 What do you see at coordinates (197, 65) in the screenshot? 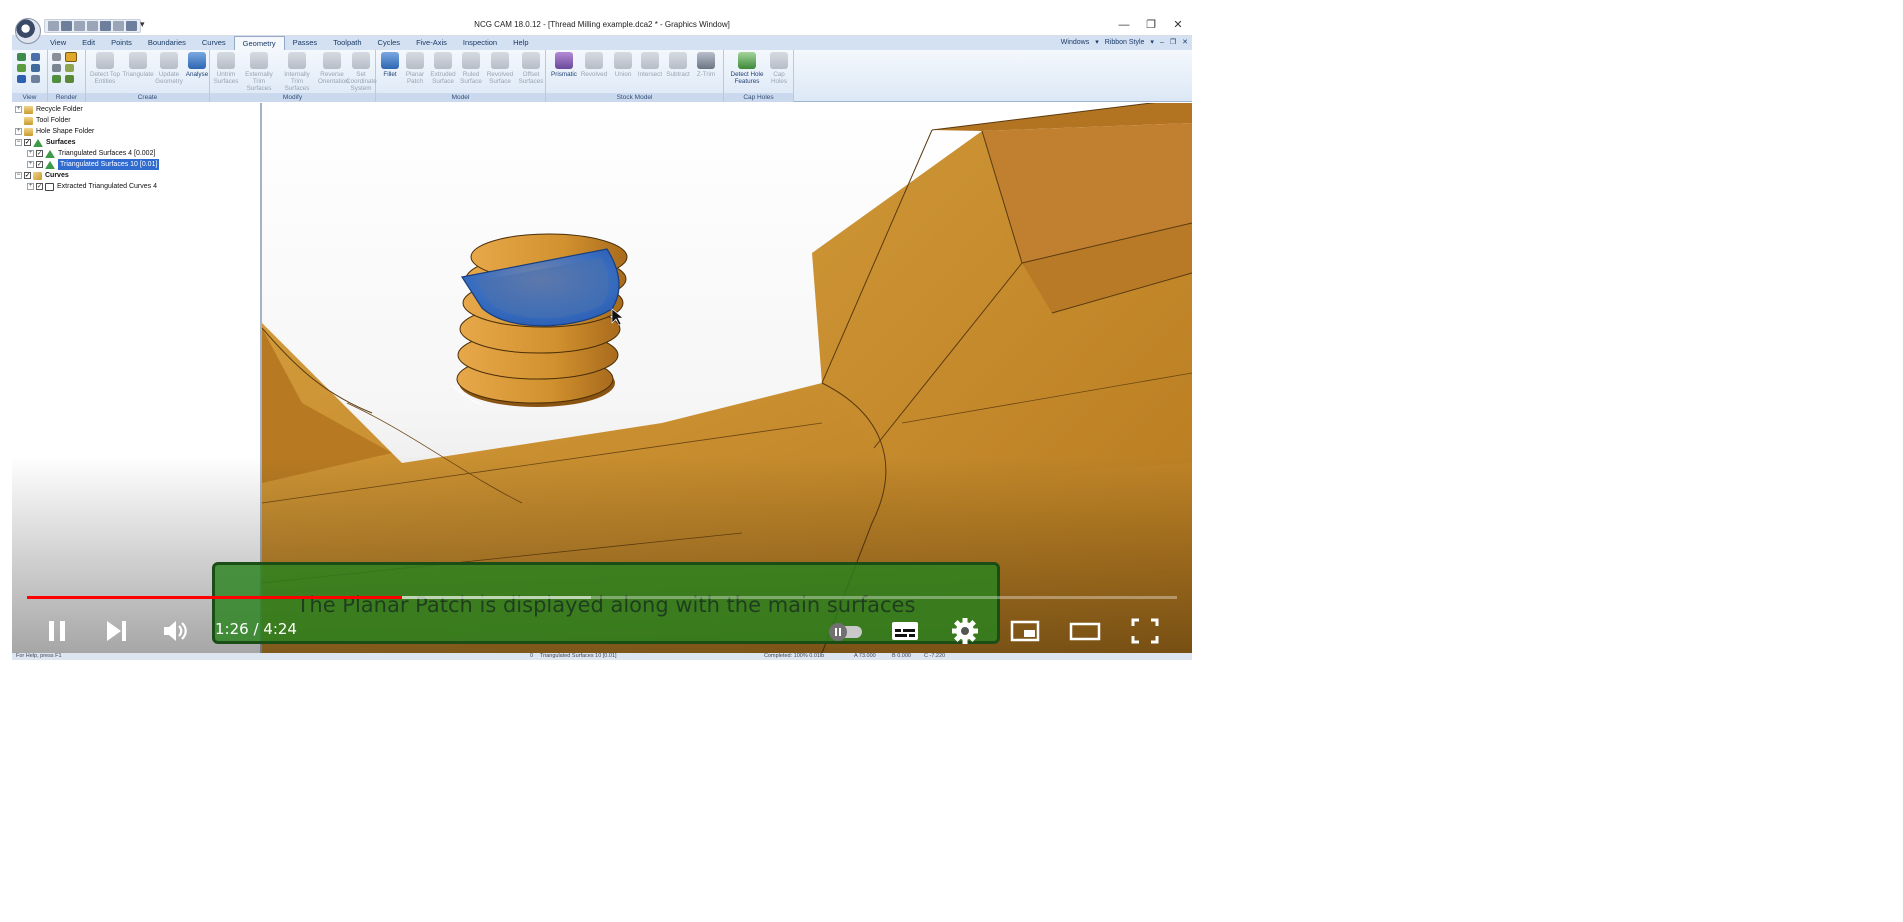
I see `analyse-button: Analyse` at bounding box center [197, 65].